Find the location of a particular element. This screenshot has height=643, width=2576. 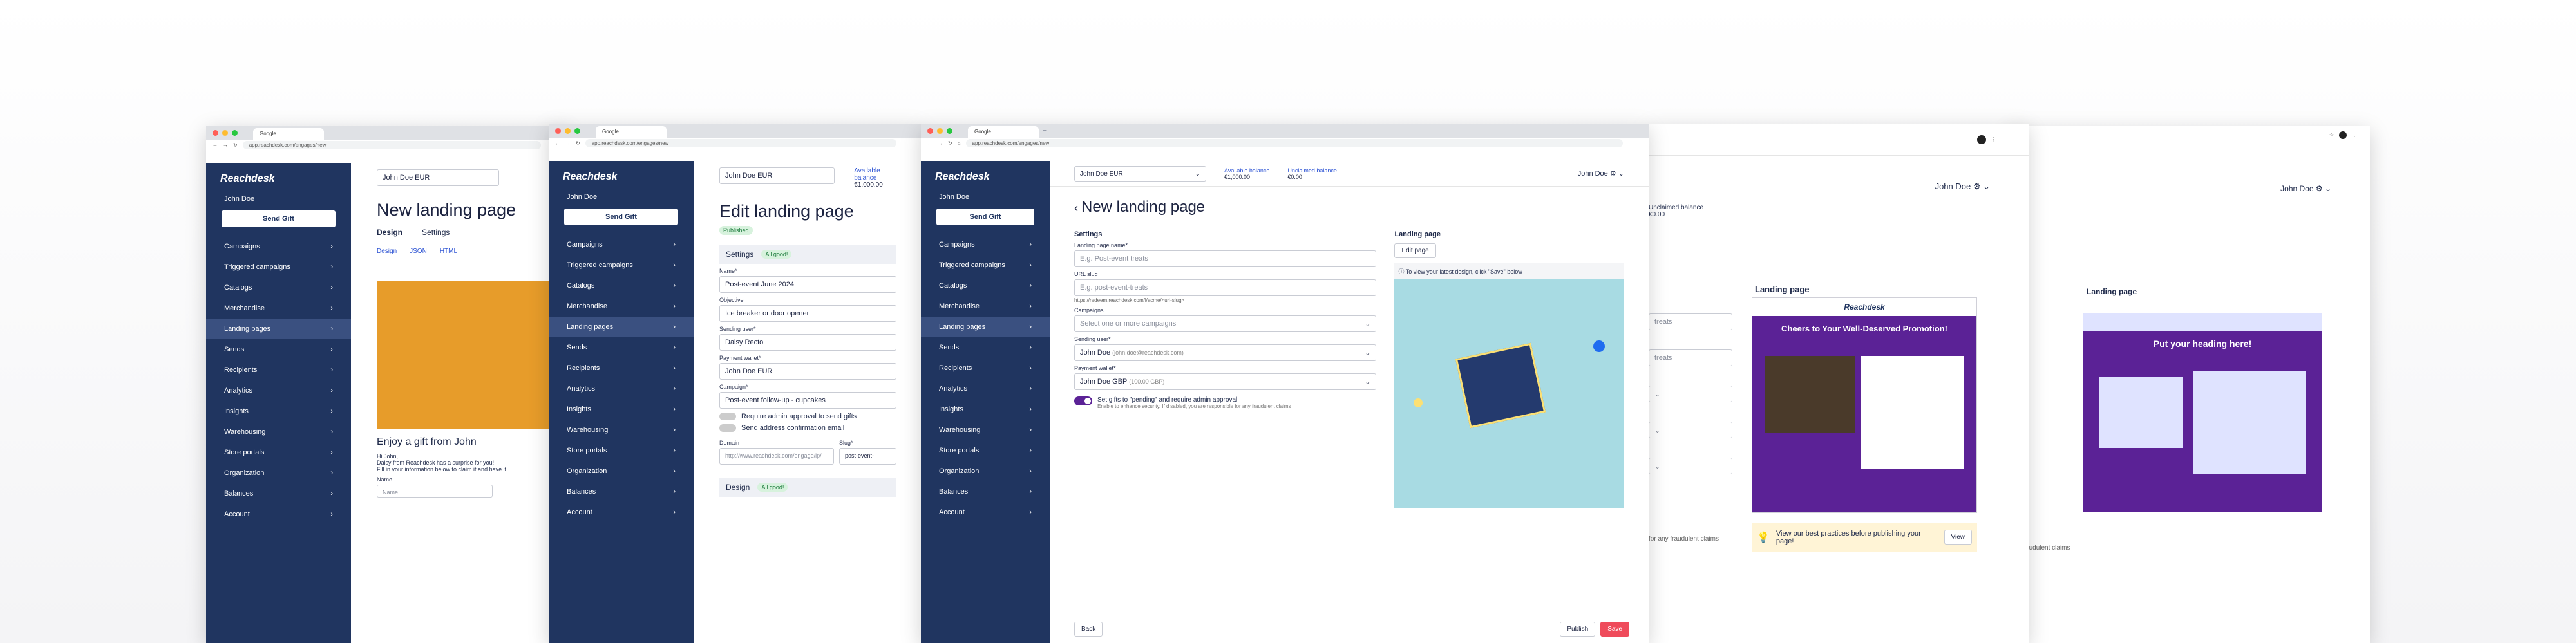

sending-field: ⌄ is located at coordinates (1690, 430).